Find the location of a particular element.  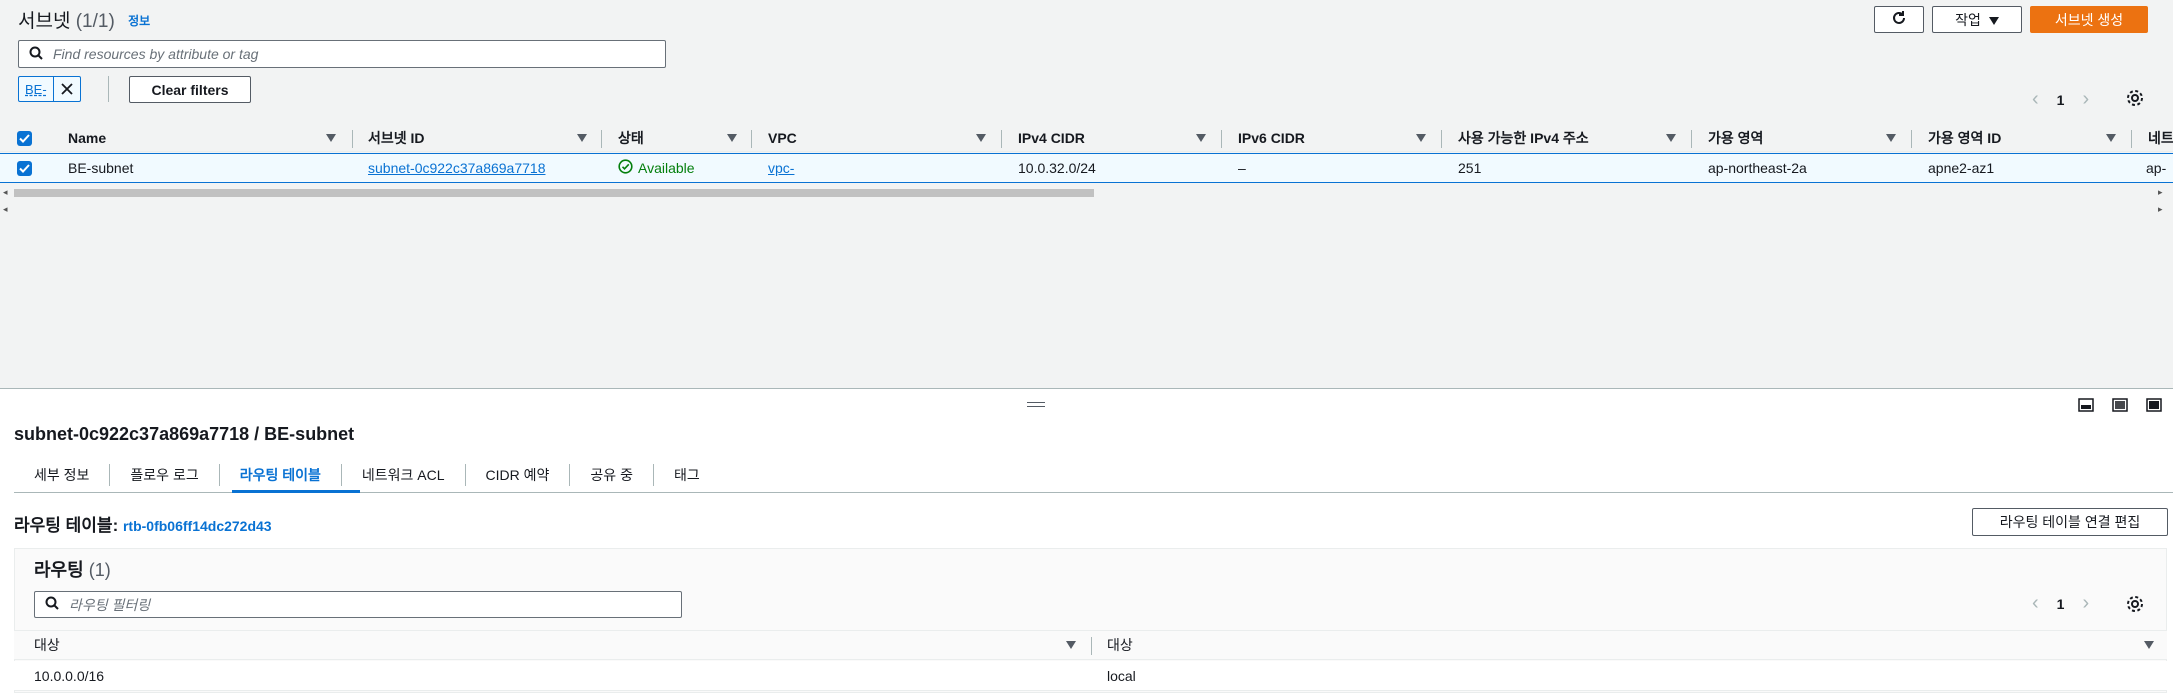

horizontal-scrollbar: ◂ ▸ is located at coordinates (1086, 193).